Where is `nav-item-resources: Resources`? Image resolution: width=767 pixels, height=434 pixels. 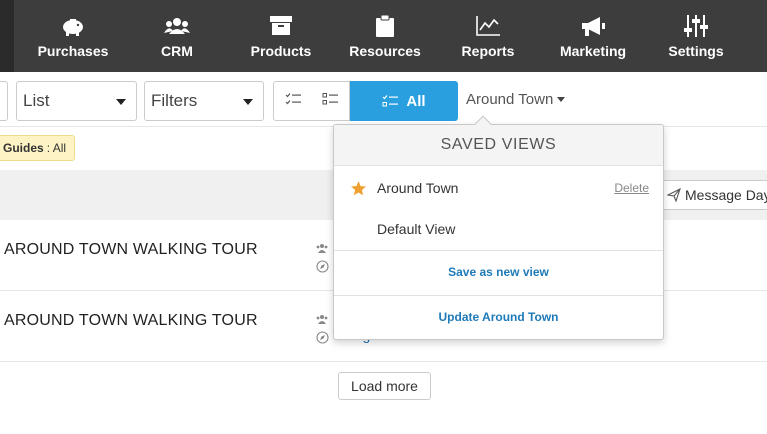
nav-item-resources: Resources is located at coordinates (385, 36).